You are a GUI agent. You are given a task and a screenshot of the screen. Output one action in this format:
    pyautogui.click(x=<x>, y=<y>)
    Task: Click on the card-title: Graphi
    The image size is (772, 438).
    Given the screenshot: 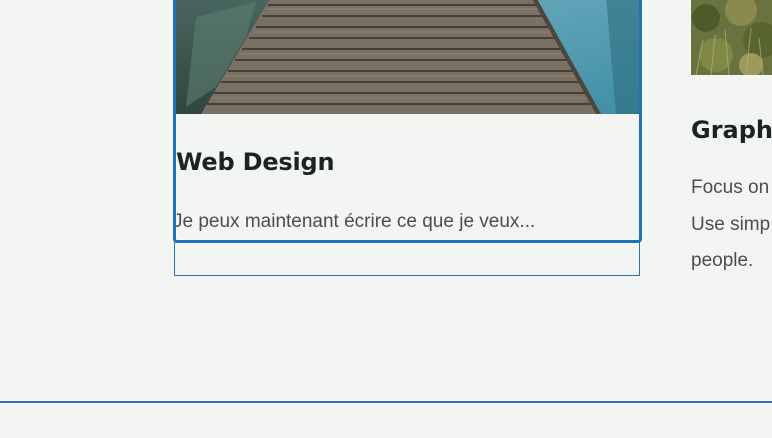 What is the action you would take?
    pyautogui.click(x=731, y=130)
    